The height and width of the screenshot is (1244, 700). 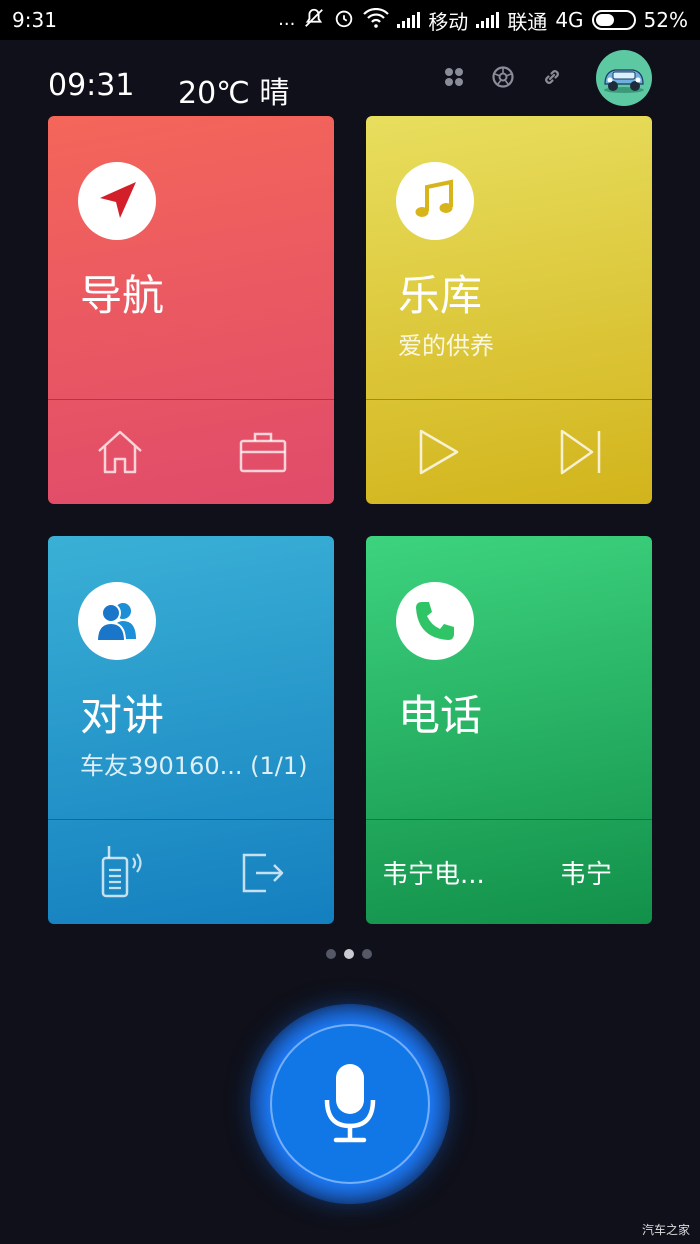 I want to click on page-indicator, so click(x=349, y=954).